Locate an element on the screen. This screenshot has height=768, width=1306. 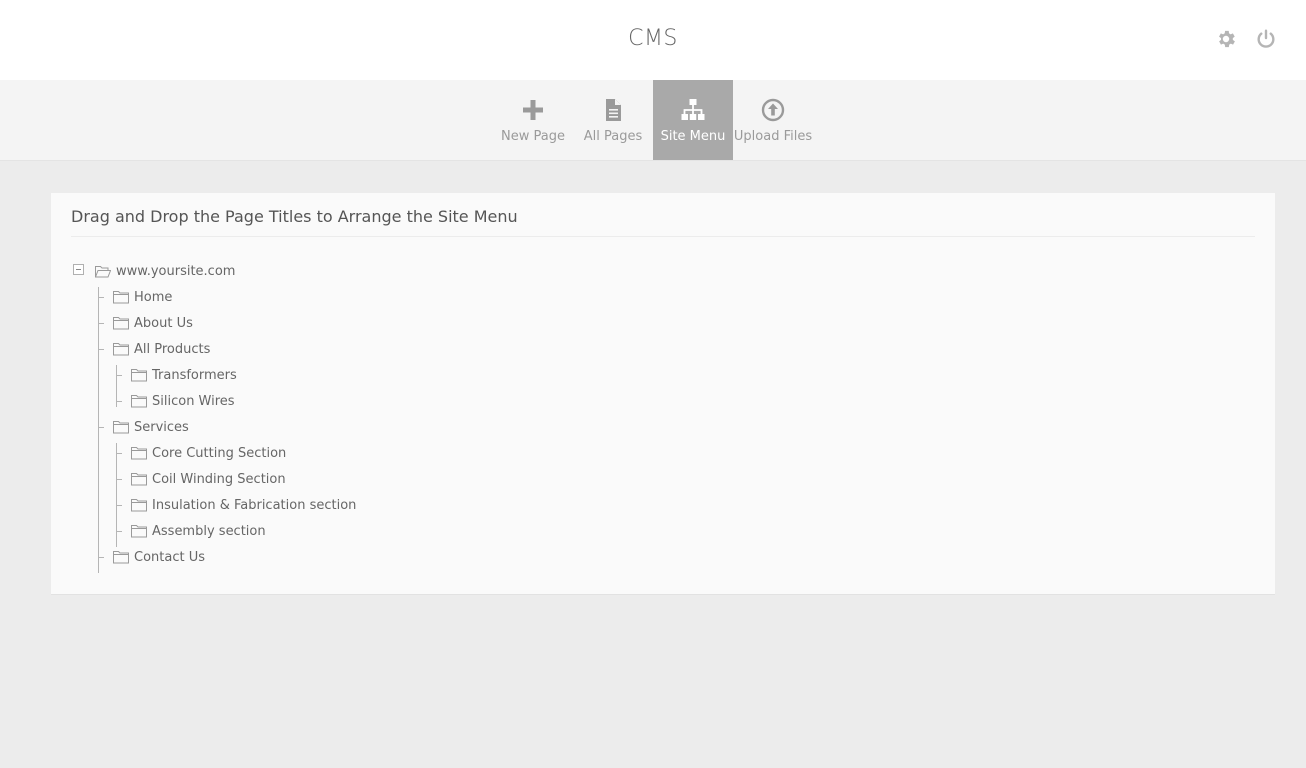
tree-item-label: Assembly section is located at coordinates (209, 531).